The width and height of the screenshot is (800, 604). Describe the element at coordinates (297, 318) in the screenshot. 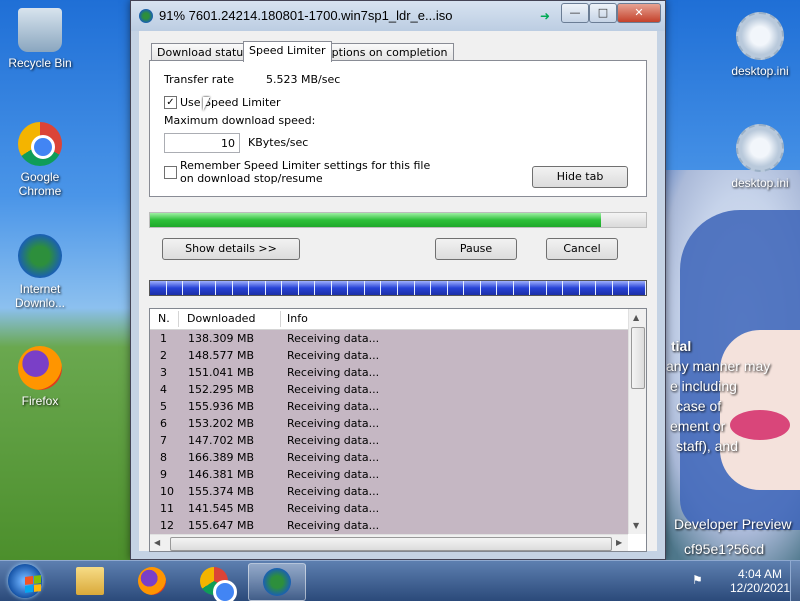

I see `column-header-info: Info` at that location.